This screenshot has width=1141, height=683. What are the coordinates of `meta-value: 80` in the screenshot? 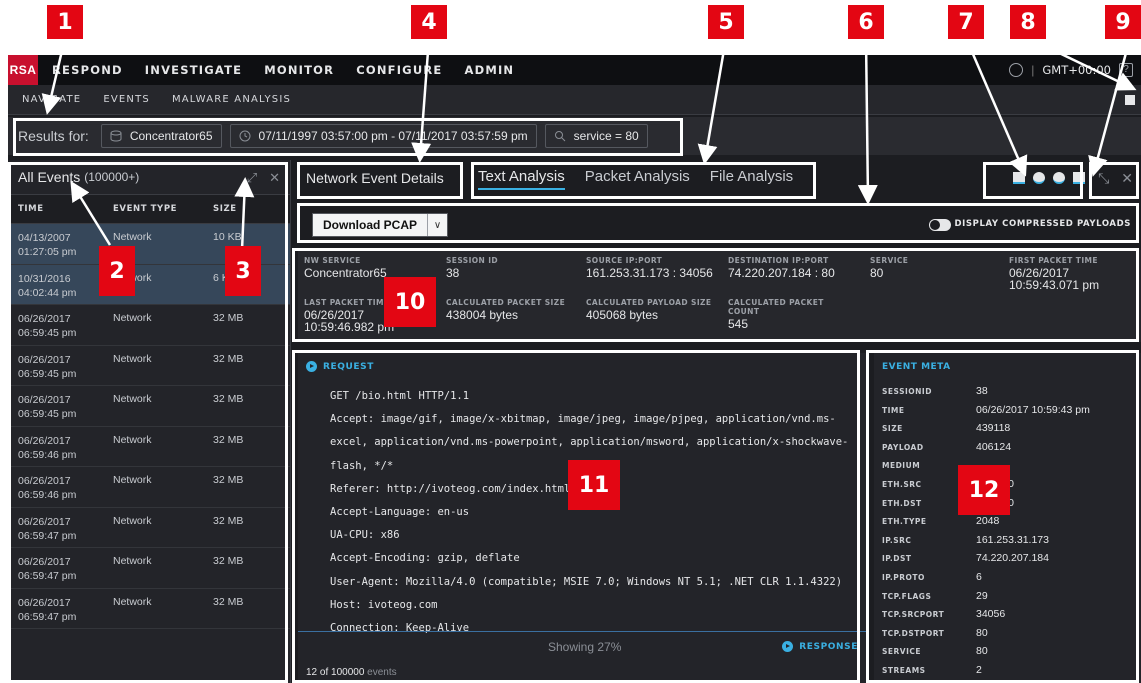 It's located at (982, 632).